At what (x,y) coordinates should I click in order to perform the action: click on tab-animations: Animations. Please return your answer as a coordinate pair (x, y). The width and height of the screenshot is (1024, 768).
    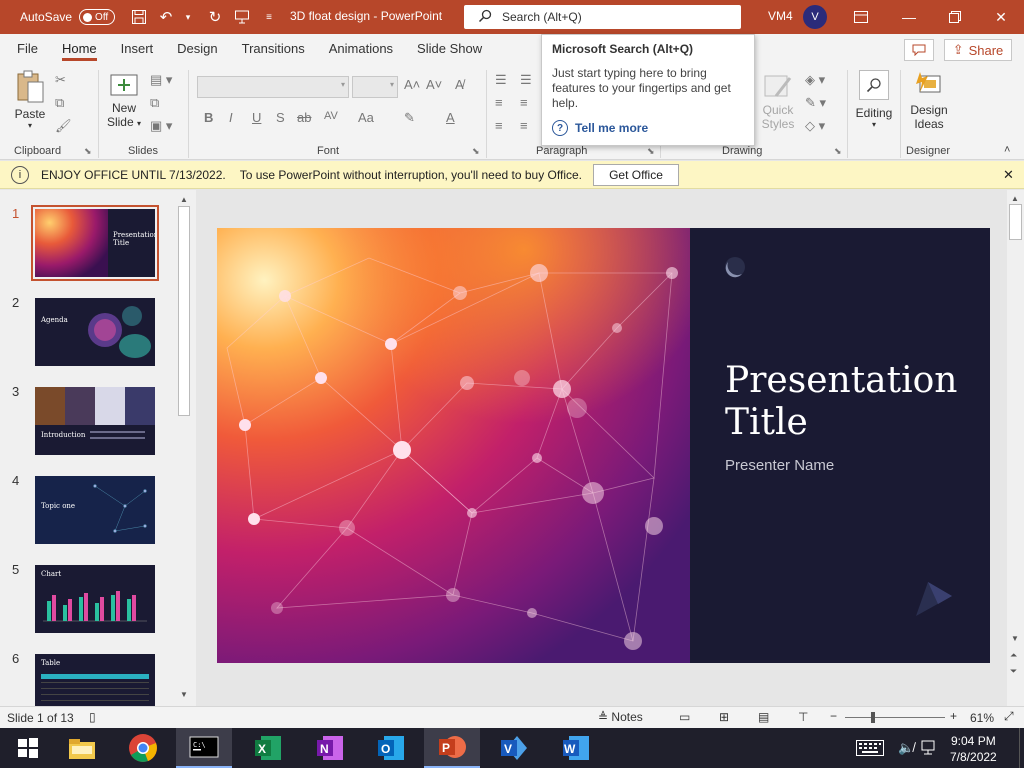
    Looking at the image, I should click on (361, 49).